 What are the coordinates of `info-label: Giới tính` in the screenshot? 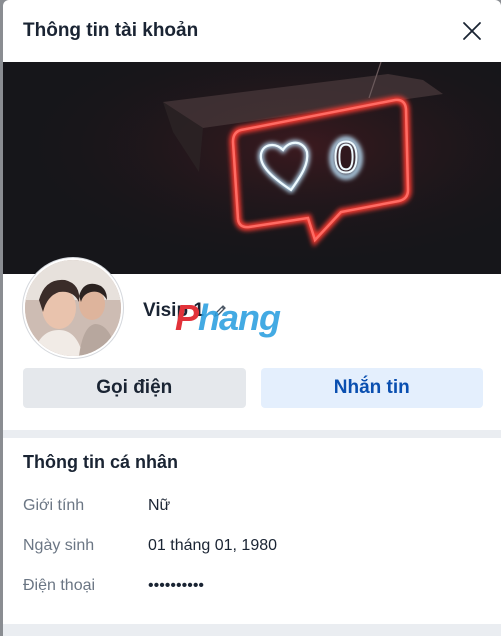 It's located at (54, 505).